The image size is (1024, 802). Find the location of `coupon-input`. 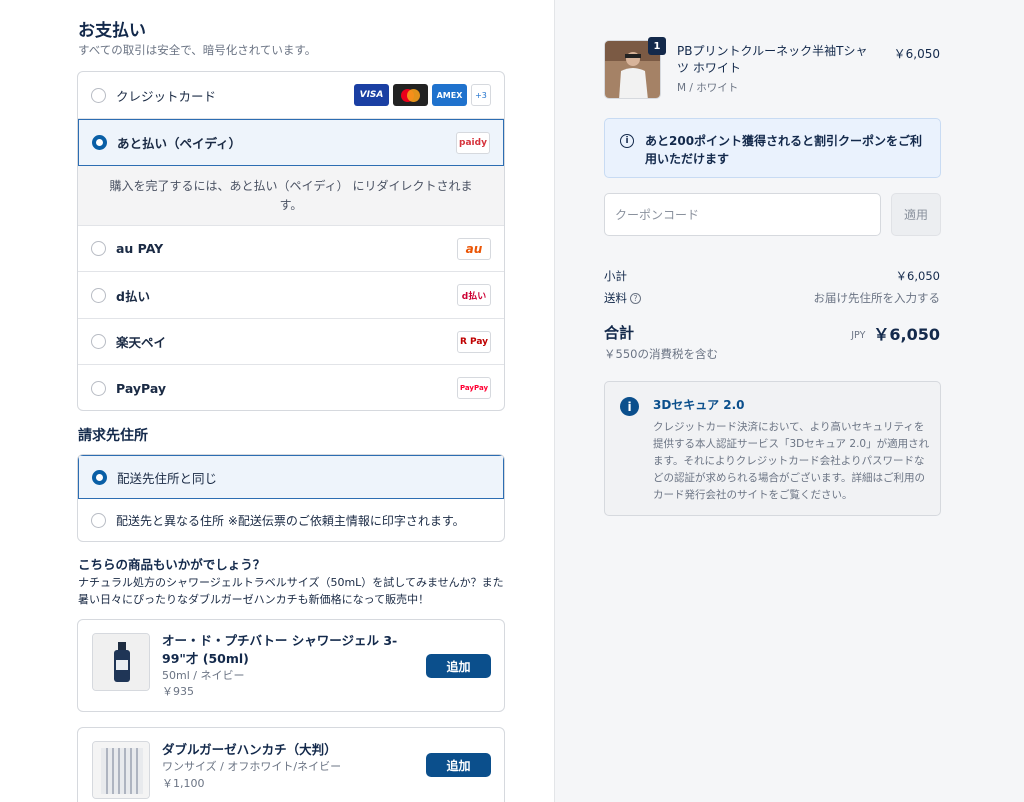

coupon-input is located at coordinates (742, 214).